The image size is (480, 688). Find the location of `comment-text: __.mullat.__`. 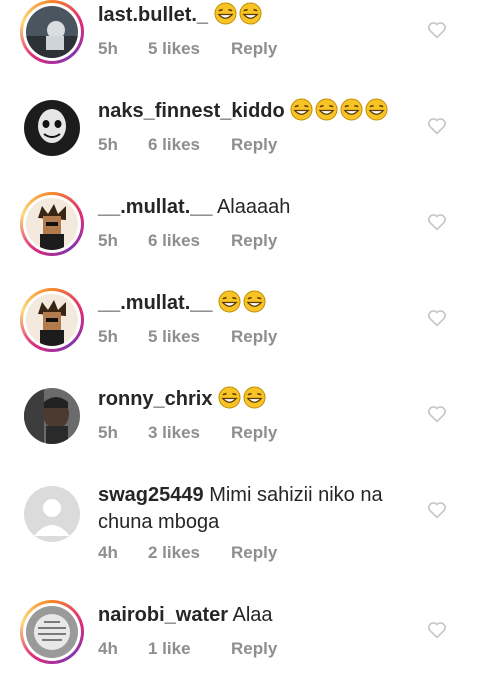

comment-text: __.mullat.__ is located at coordinates (248, 303).